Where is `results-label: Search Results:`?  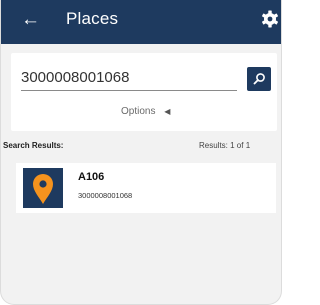
results-label: Search Results: is located at coordinates (33, 145).